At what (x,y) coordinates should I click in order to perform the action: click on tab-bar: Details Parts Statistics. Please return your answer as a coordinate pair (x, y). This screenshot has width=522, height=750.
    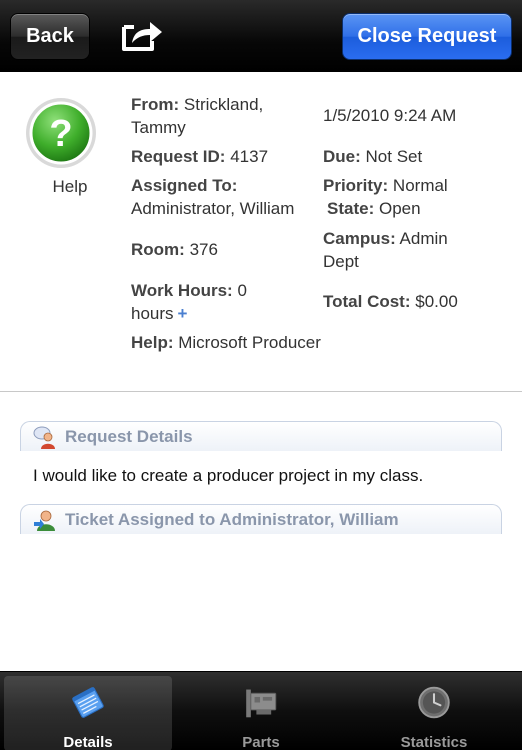
    Looking at the image, I should click on (261, 710).